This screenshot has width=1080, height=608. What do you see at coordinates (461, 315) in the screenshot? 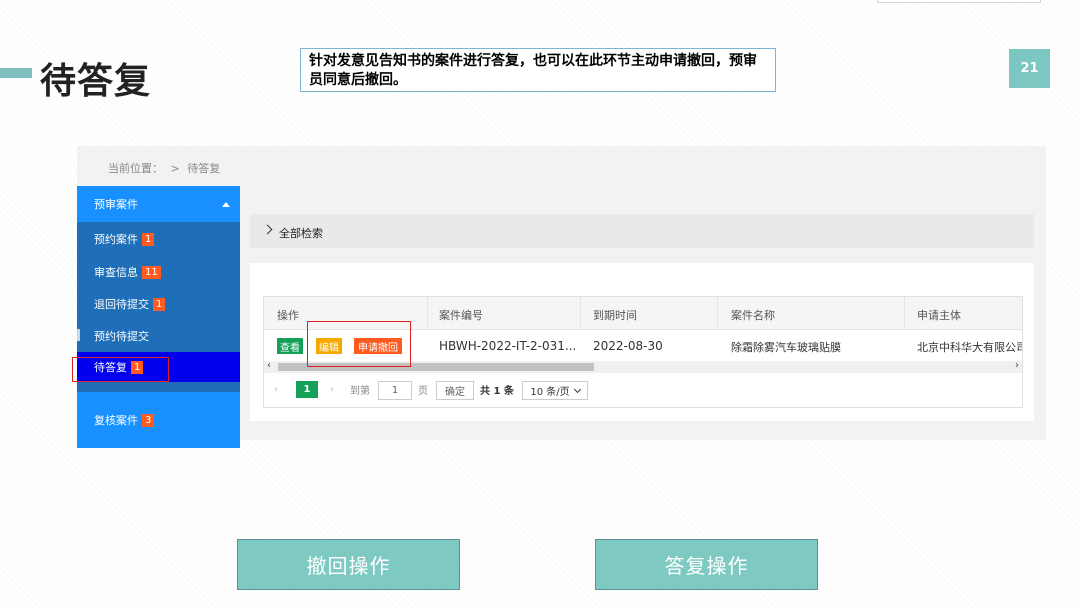
I see `column-header-case-no: 案件编号` at bounding box center [461, 315].